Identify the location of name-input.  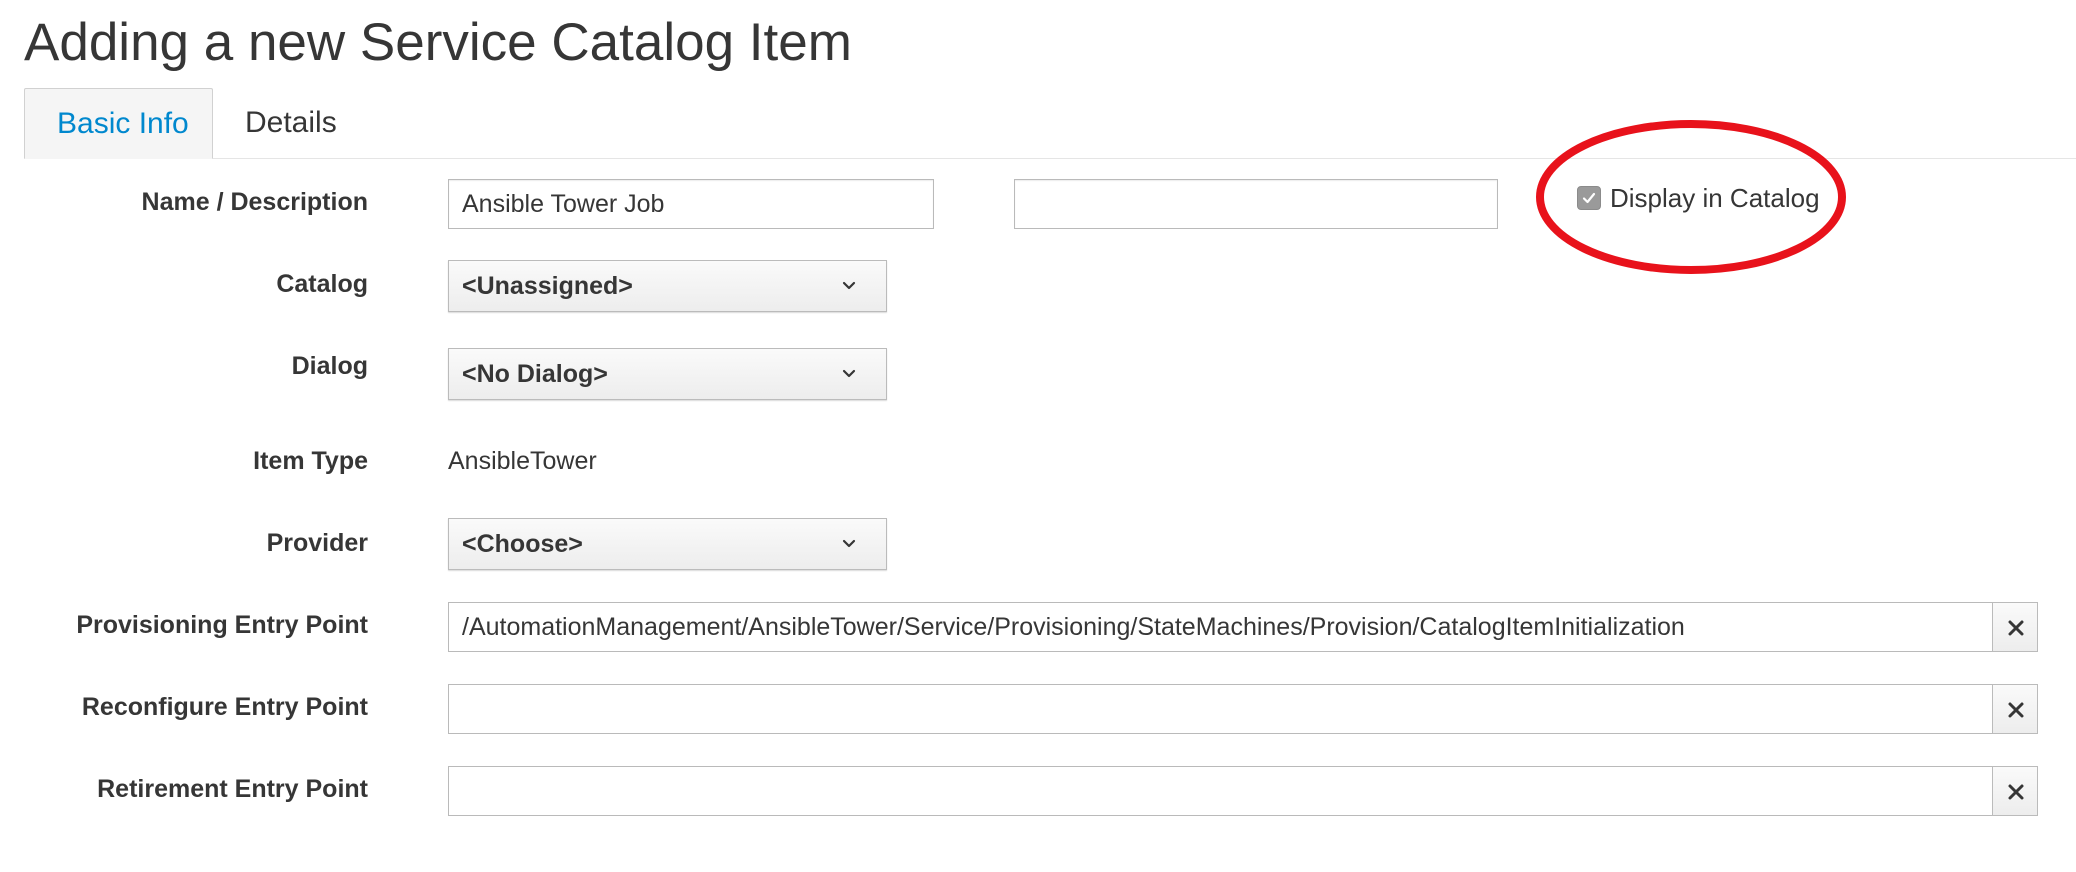
(691, 204).